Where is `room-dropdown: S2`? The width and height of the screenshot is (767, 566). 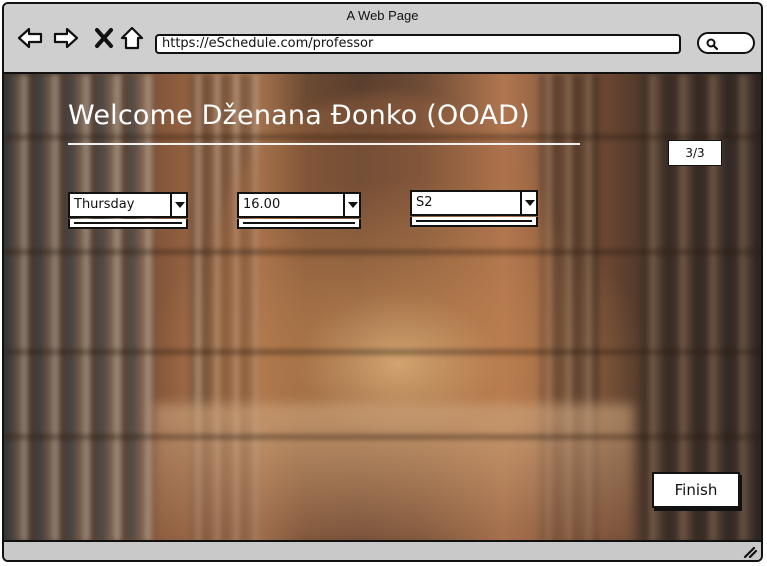 room-dropdown: S2 is located at coordinates (474, 209).